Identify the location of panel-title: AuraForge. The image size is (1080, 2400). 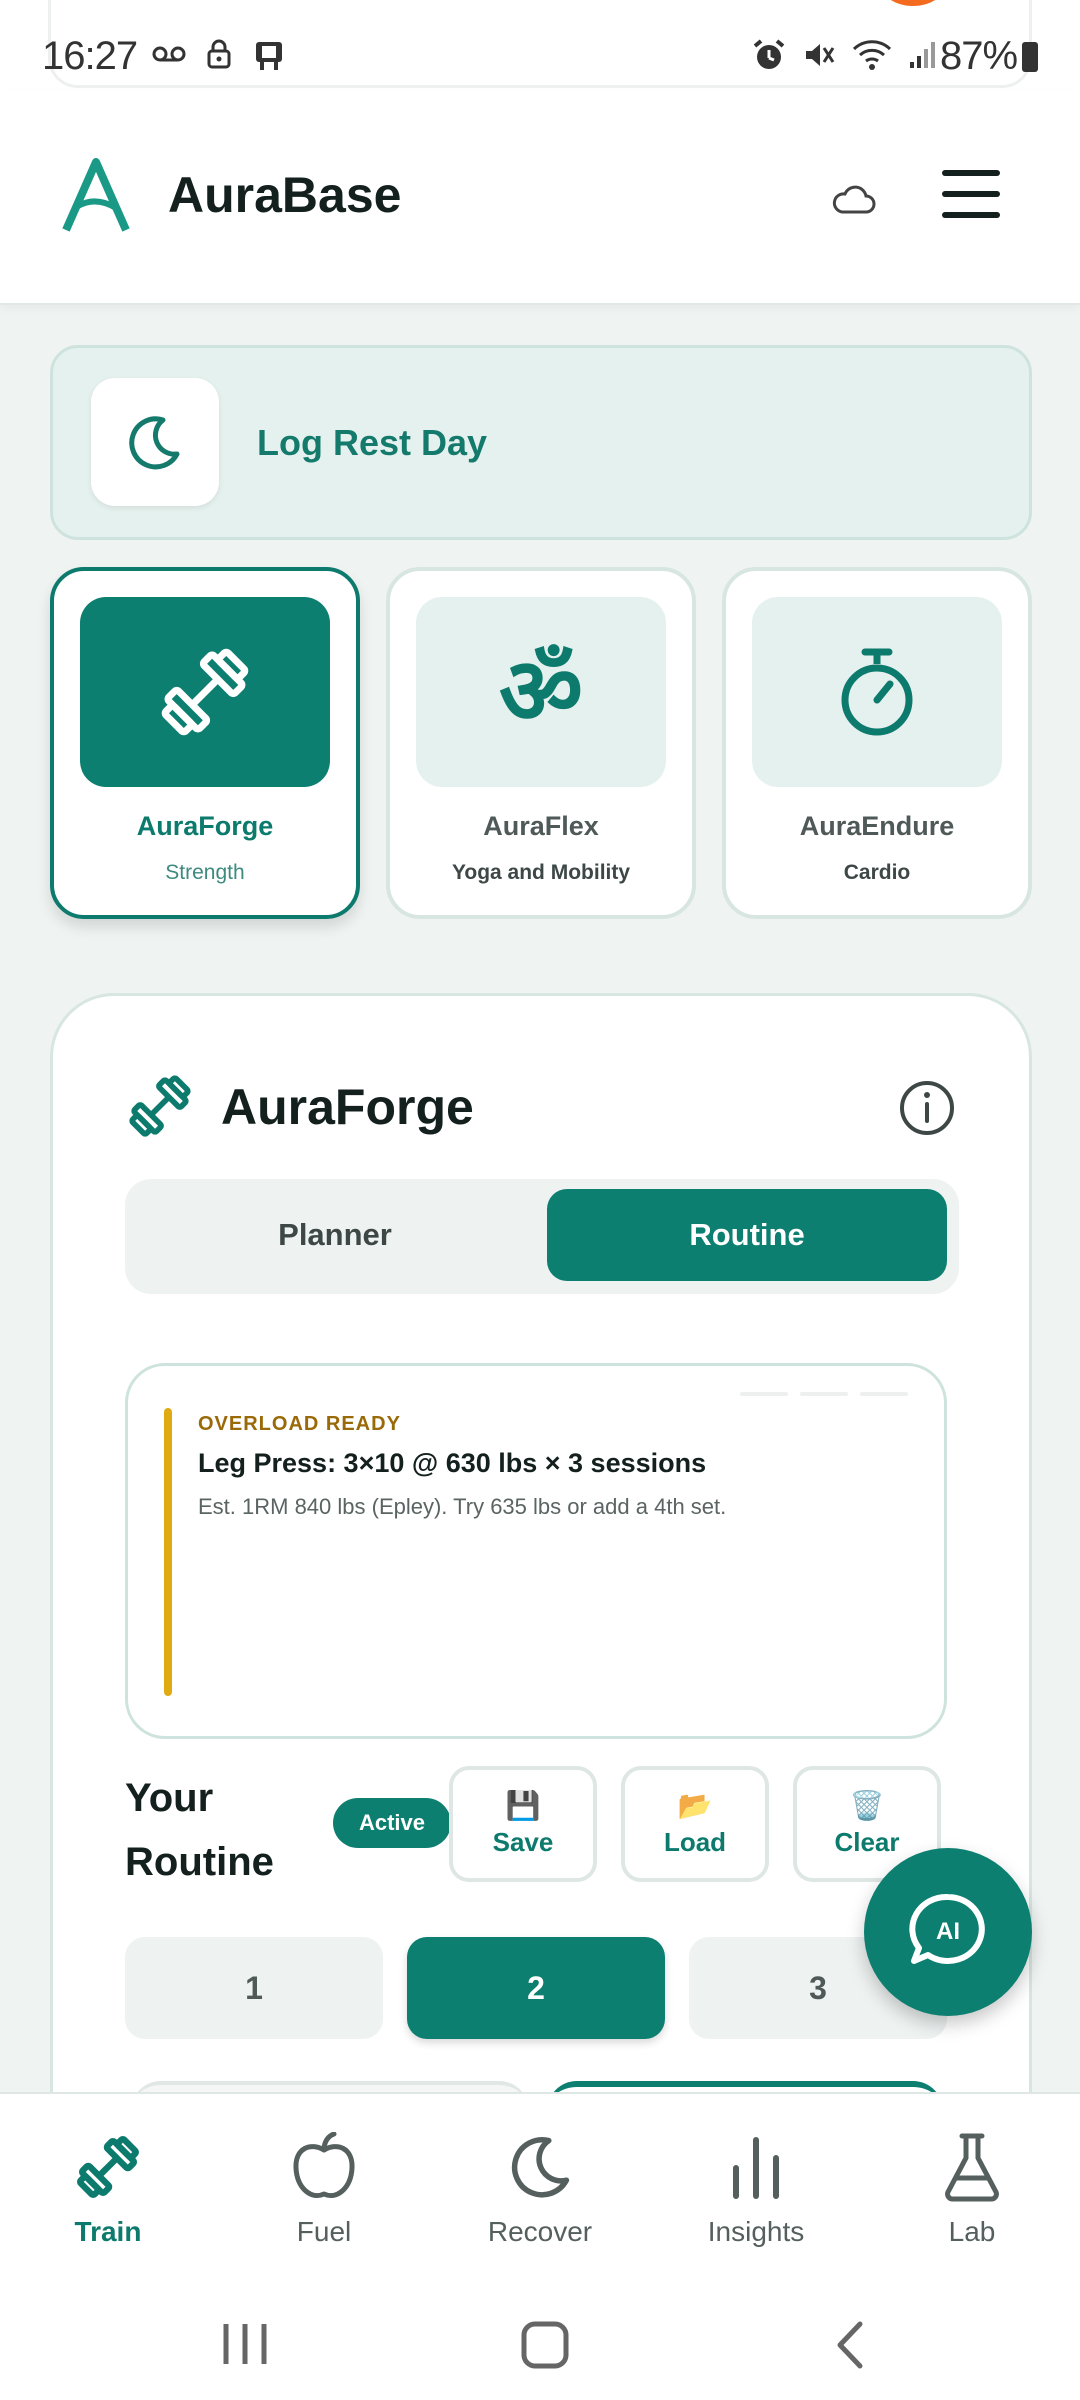
(347, 1107).